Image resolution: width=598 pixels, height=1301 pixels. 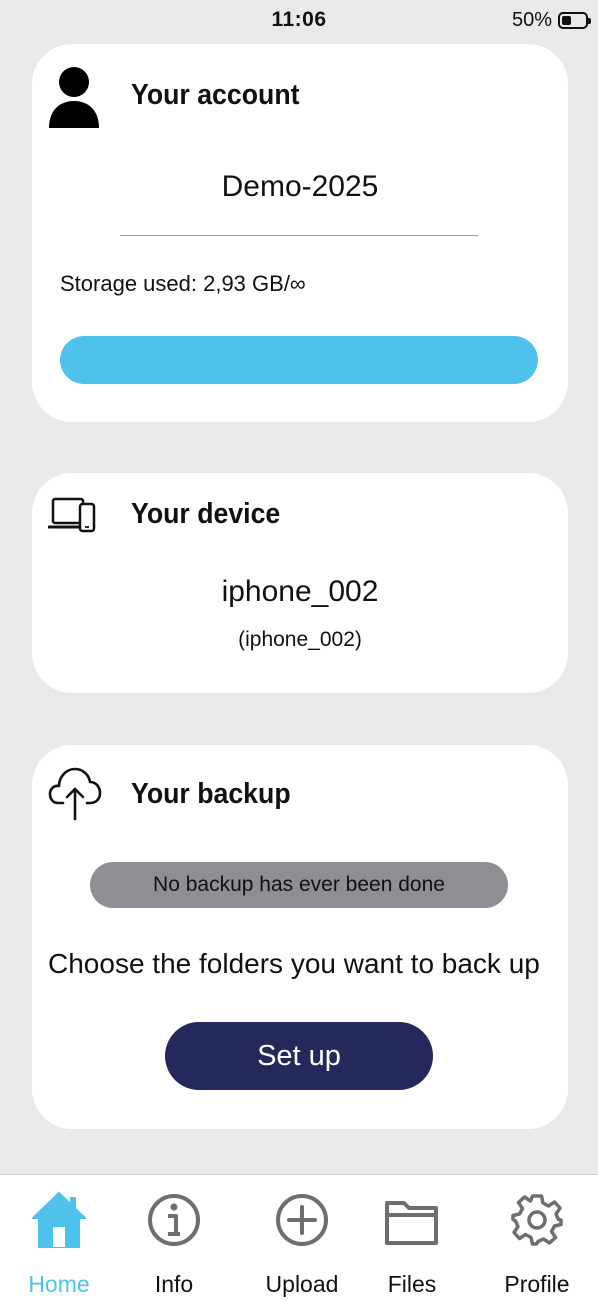 What do you see at coordinates (294, 963) in the screenshot?
I see `backup-hint: Choose the folders you want to back up` at bounding box center [294, 963].